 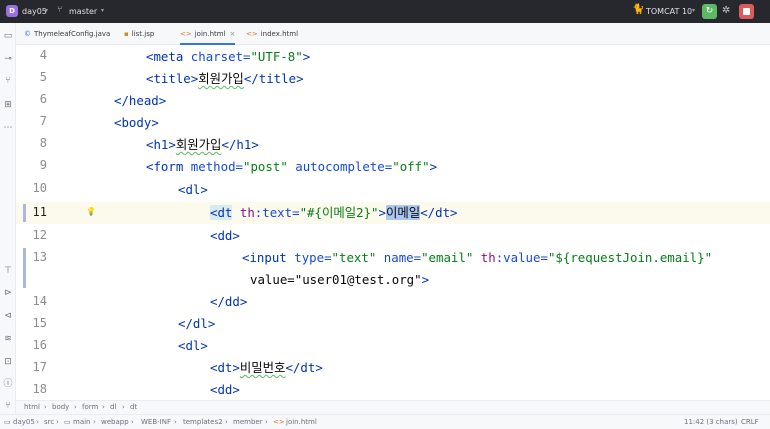 What do you see at coordinates (726, 10) in the screenshot?
I see `debug-icon: ✲` at bounding box center [726, 10].